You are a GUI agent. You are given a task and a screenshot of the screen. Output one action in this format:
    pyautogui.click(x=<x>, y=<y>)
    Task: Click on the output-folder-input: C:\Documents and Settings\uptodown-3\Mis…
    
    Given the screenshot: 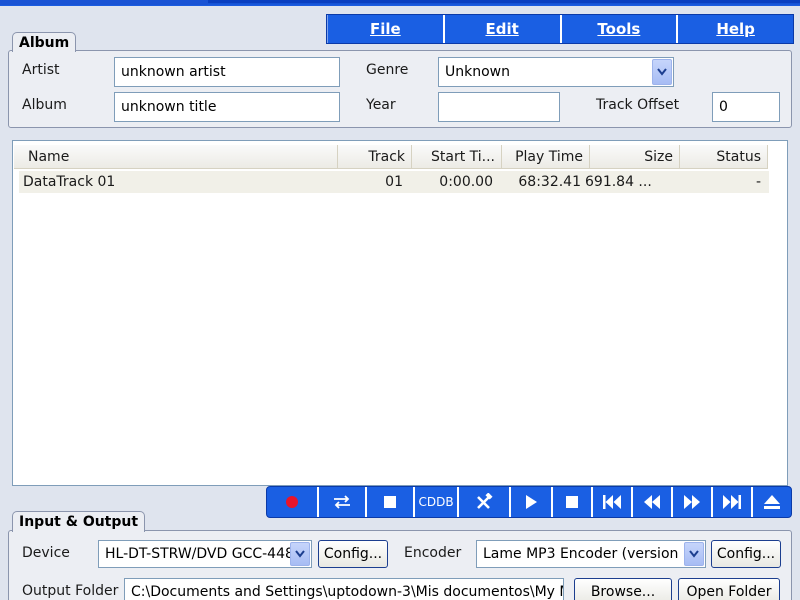 What is the action you would take?
    pyautogui.click(x=344, y=589)
    